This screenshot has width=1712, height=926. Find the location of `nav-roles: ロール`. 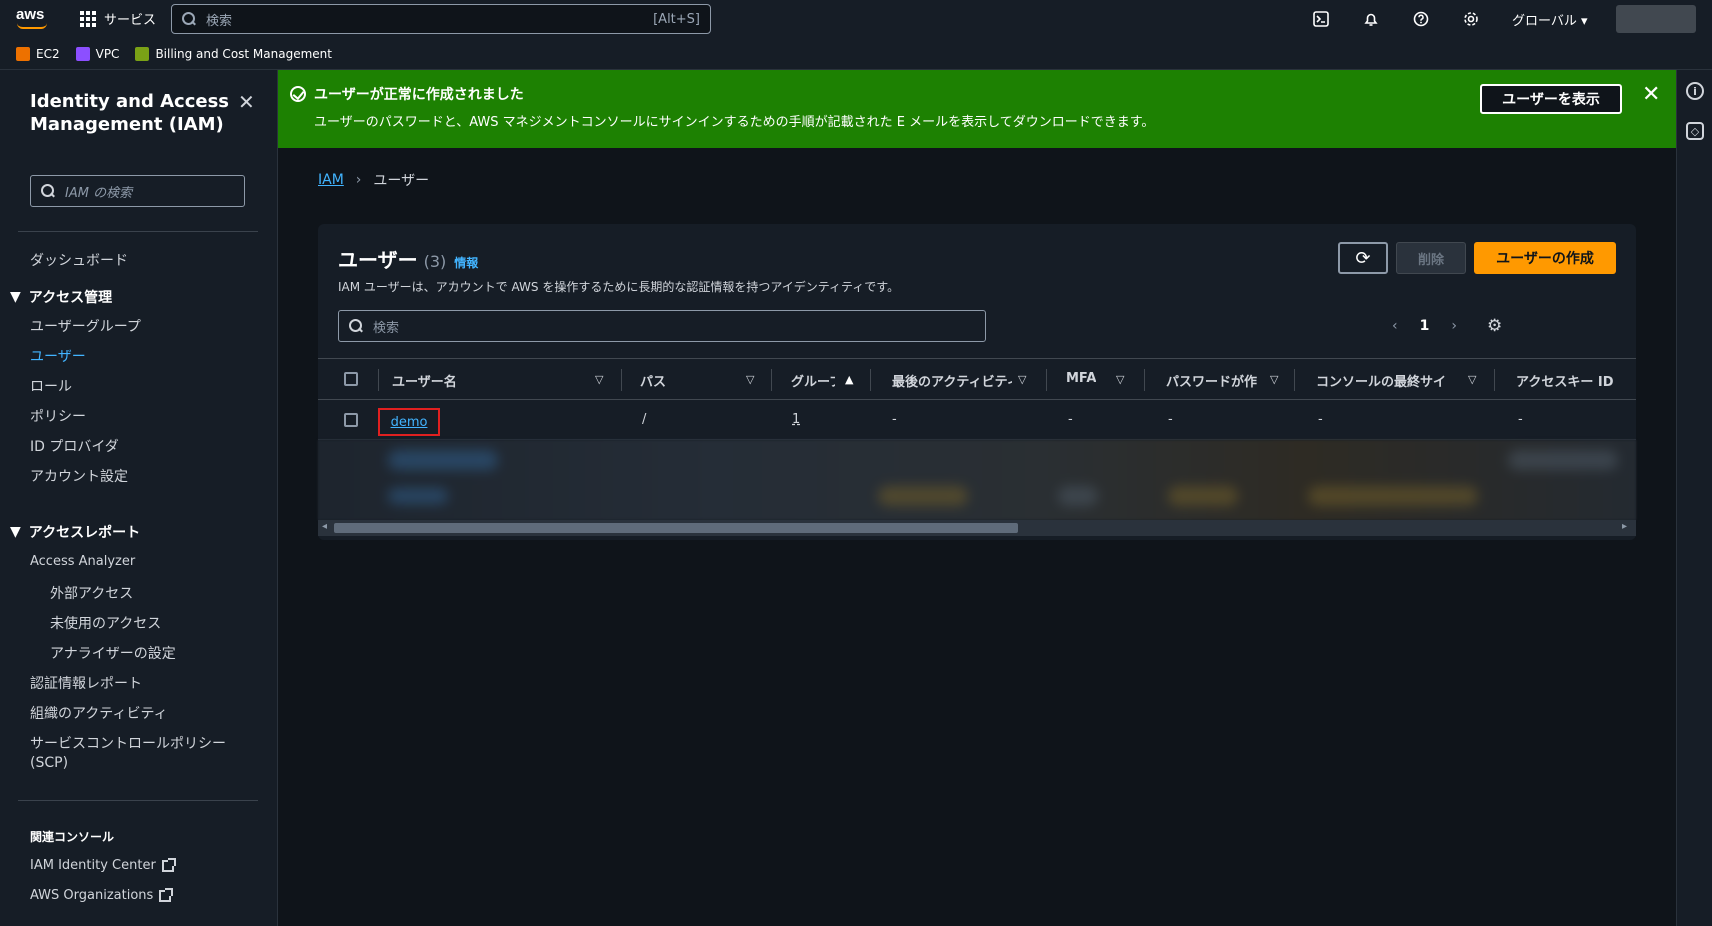

nav-roles: ロール is located at coordinates (51, 386).